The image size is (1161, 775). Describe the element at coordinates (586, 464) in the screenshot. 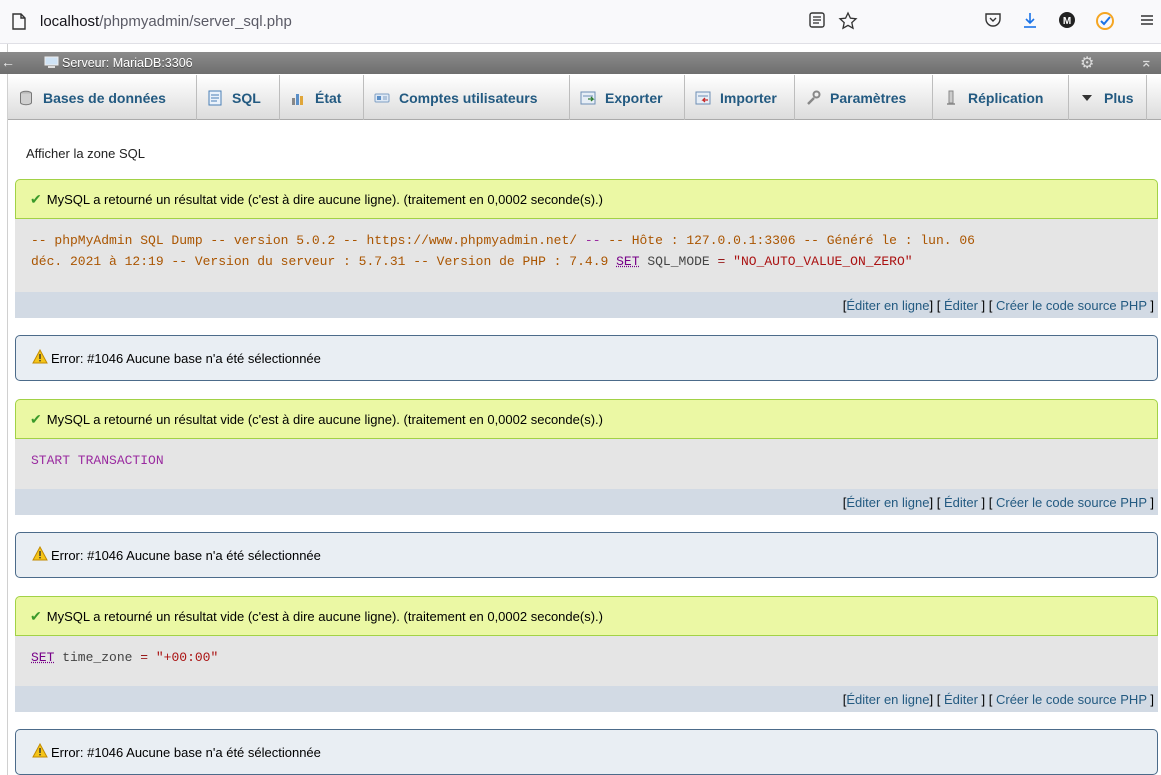

I see `sql-query-display: START TRANSACTION` at that location.